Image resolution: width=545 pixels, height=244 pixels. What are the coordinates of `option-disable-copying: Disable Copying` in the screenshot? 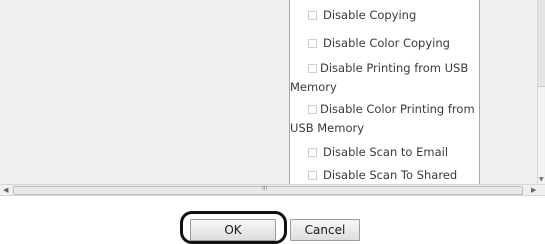 It's located at (392, 15).